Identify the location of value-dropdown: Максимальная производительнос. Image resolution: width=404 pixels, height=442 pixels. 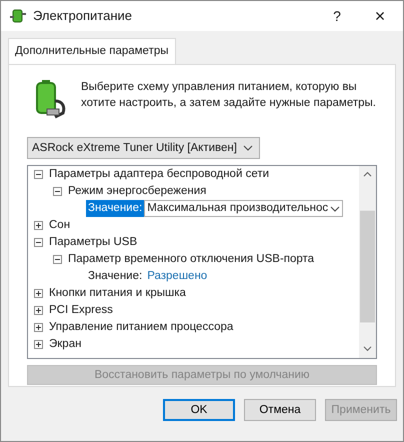
(244, 209).